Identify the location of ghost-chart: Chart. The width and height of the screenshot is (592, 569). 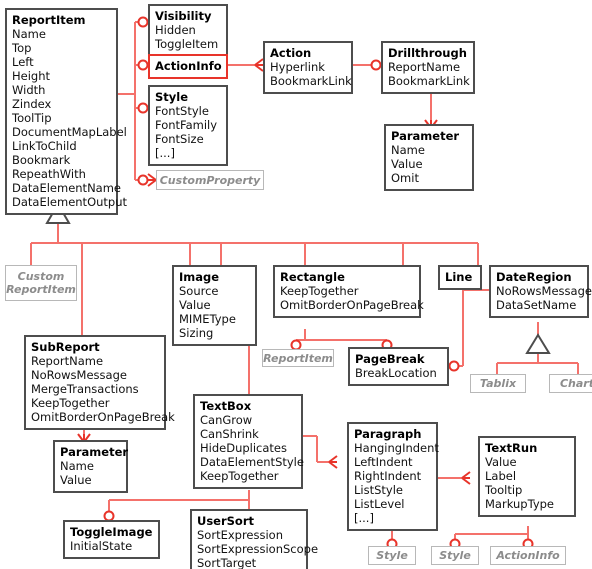
(570, 383).